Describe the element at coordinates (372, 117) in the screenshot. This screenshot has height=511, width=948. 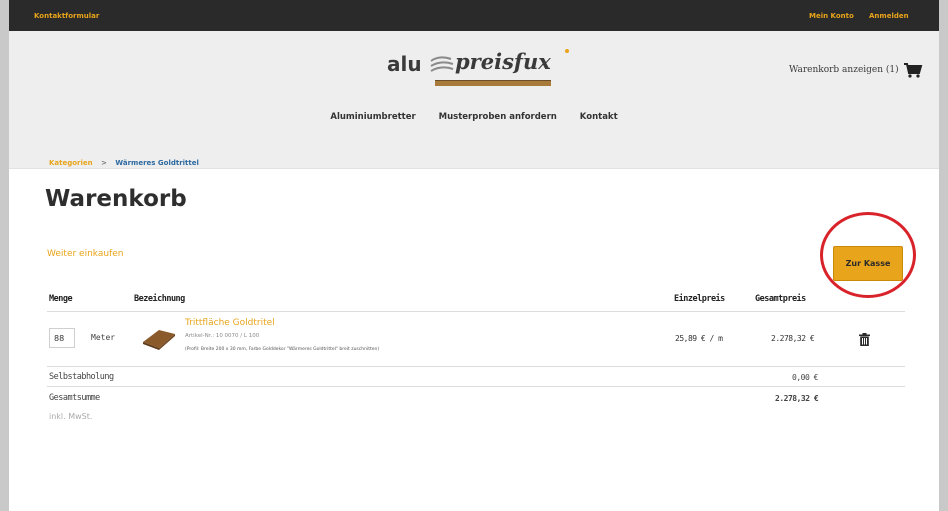
I see `nav-item-aluminiumbretter: Aluminiumbretter` at that location.